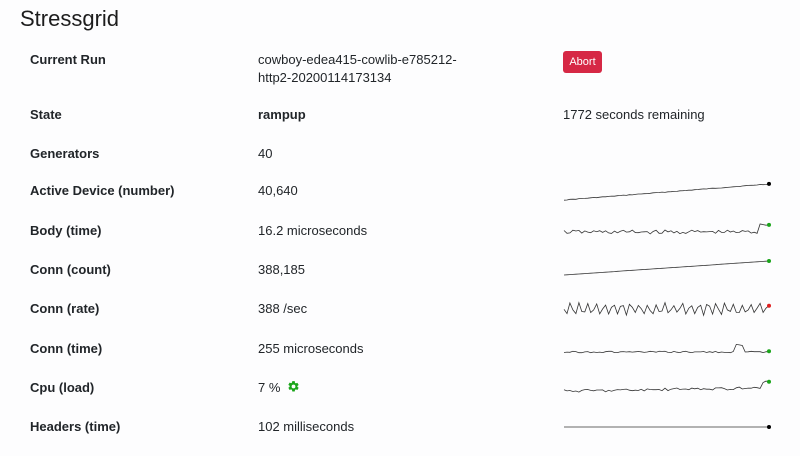 The height and width of the screenshot is (456, 800). What do you see at coordinates (325, 77) in the screenshot?
I see `current-run-value-line2: http2-20200114173134` at bounding box center [325, 77].